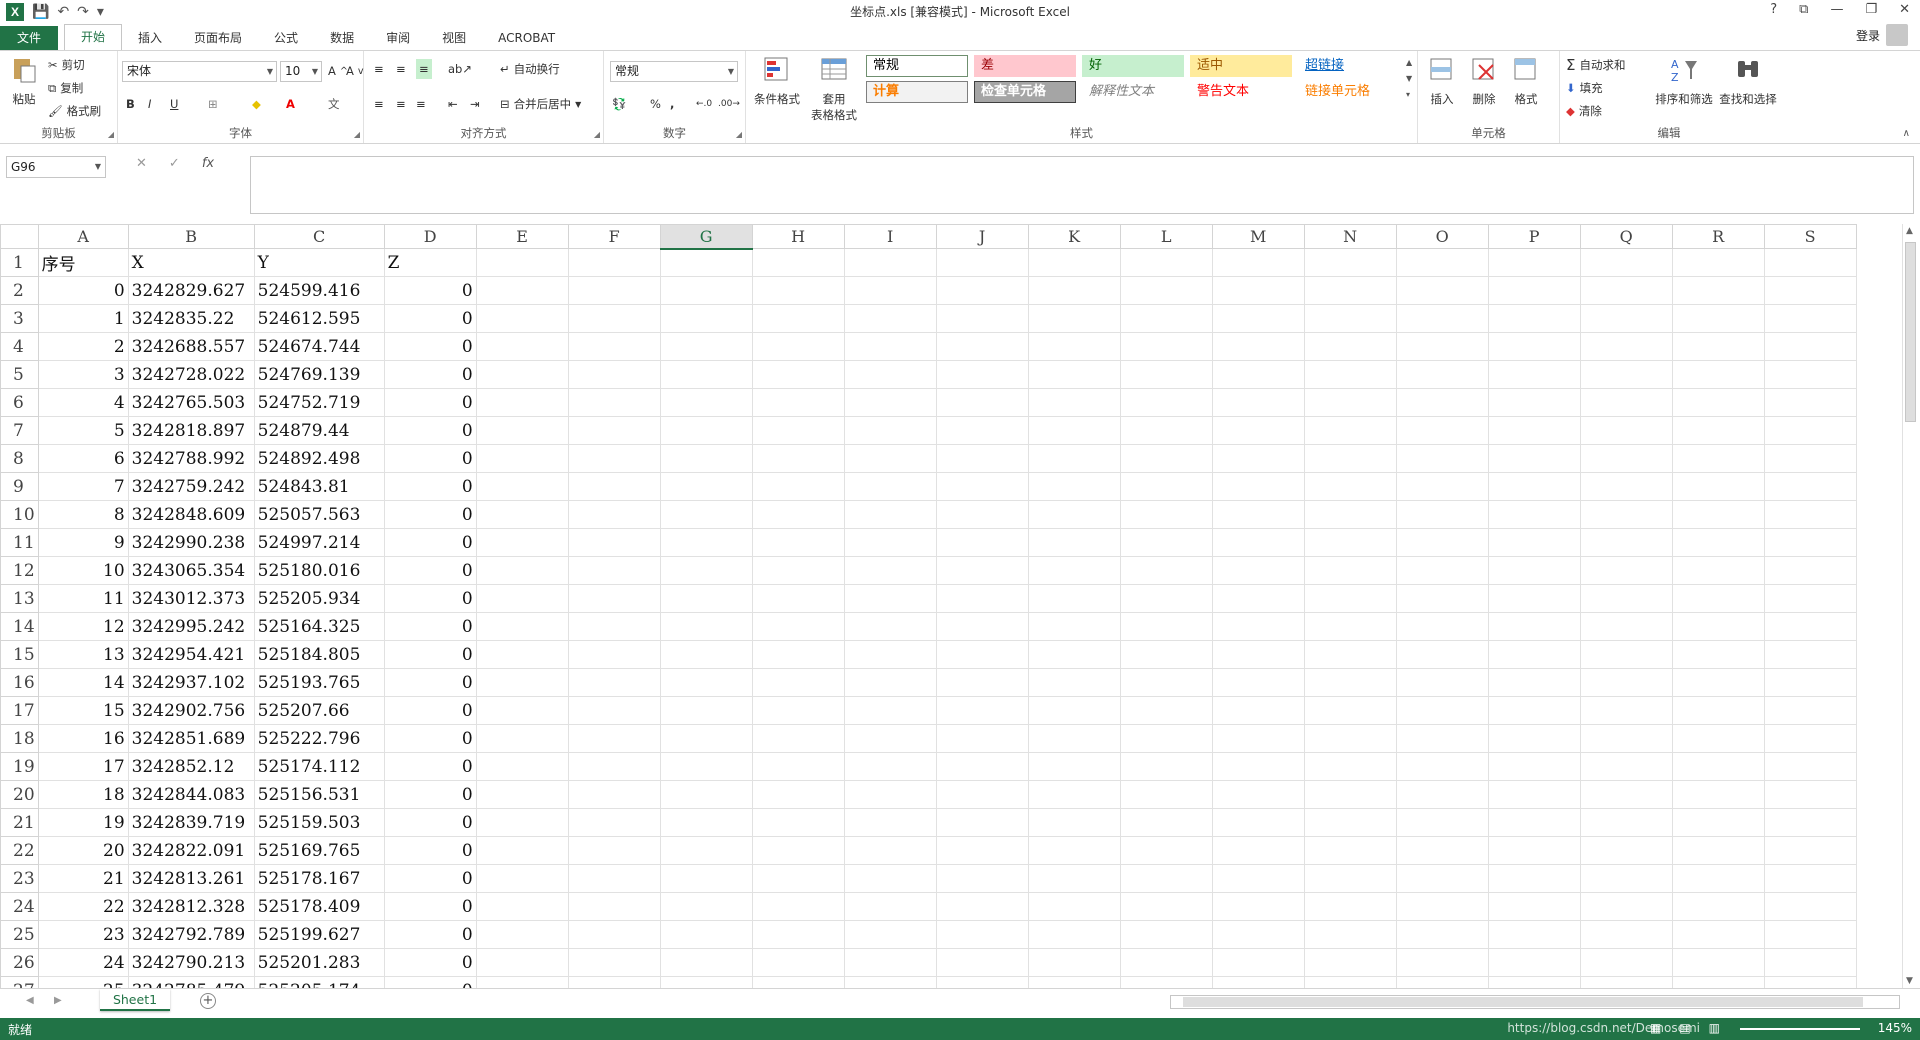  I want to click on cell-a8: 6, so click(83, 458).